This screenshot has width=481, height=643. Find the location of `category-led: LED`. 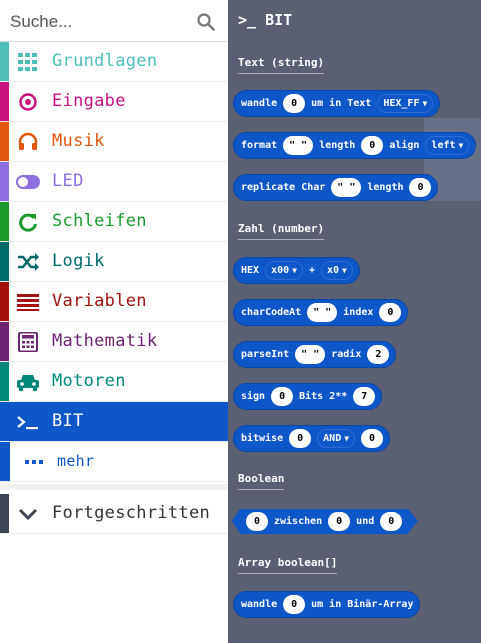

category-led: LED is located at coordinates (114, 182).